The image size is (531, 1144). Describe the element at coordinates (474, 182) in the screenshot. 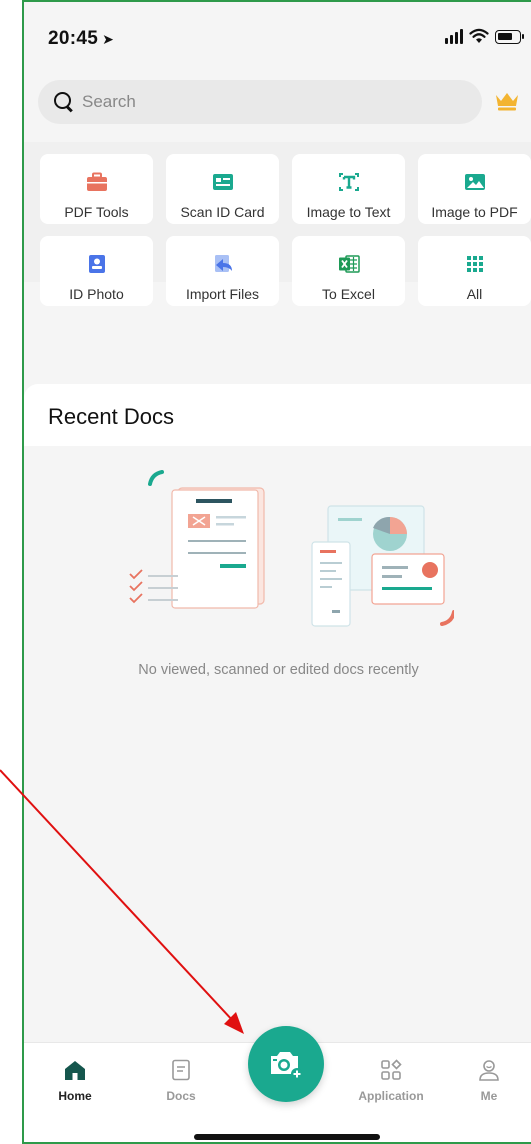

I see `image-icon` at that location.